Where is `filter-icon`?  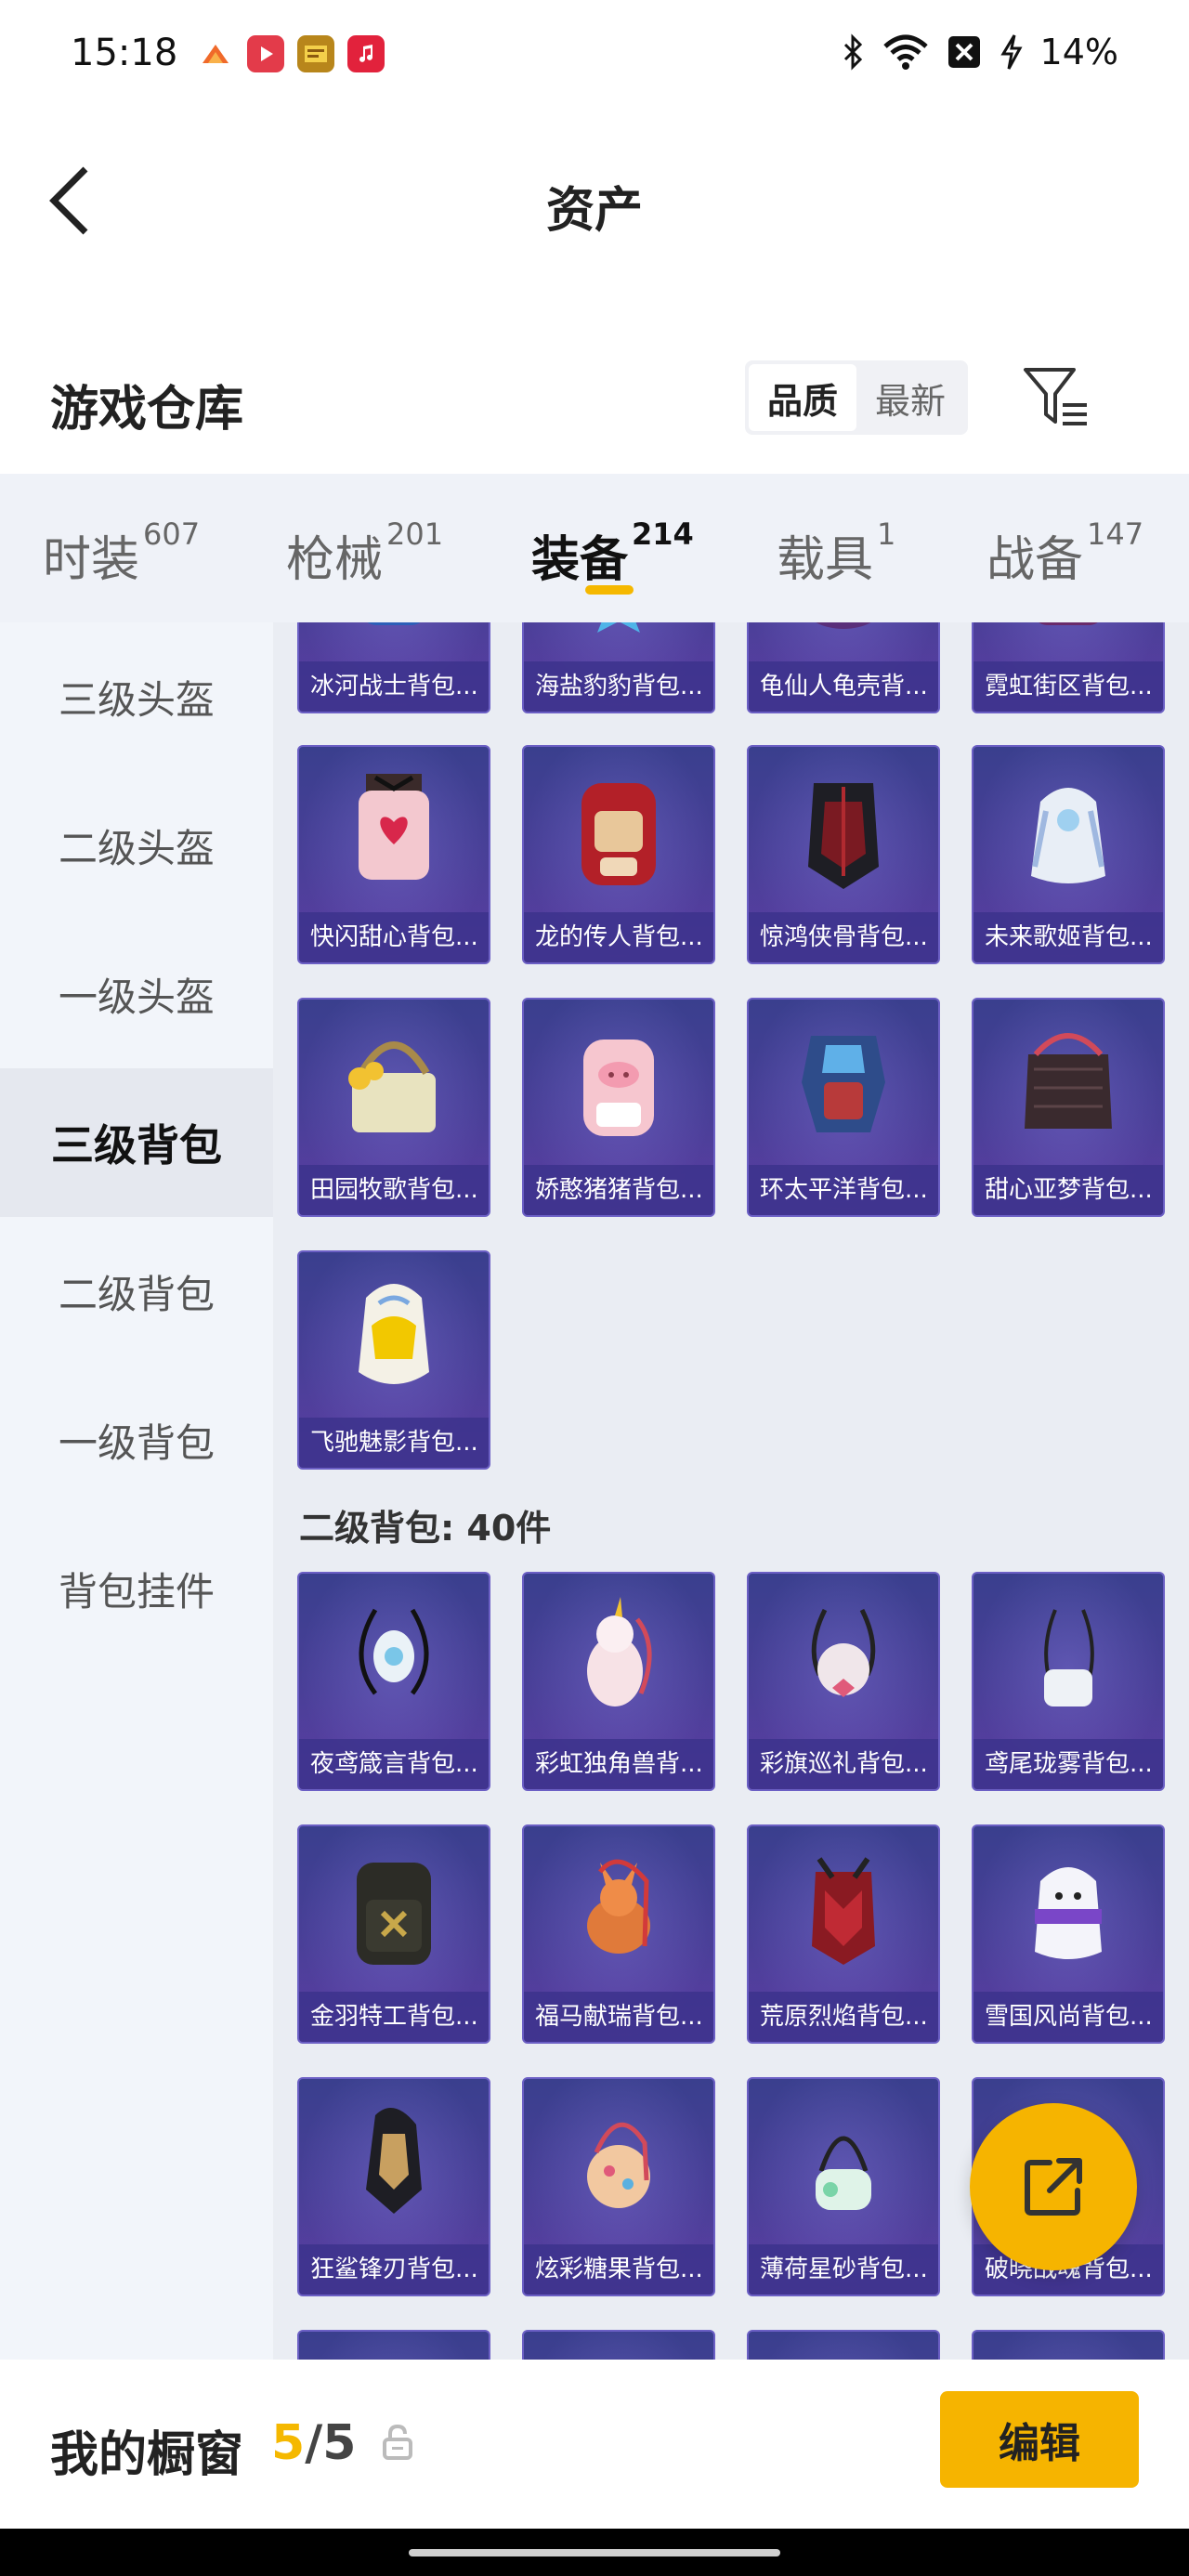 filter-icon is located at coordinates (1057, 396).